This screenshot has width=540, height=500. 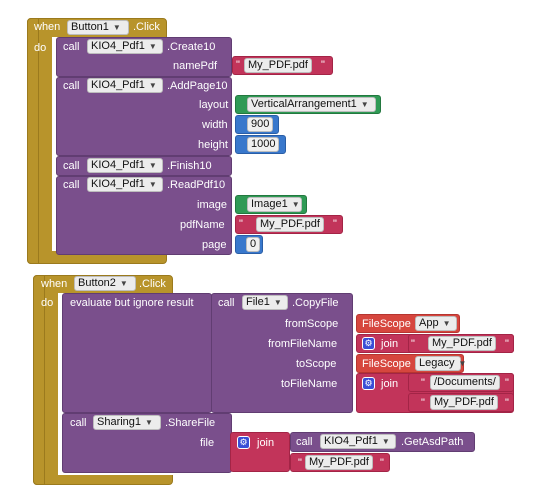 I want to click on scope-app-dropdown: App ▼, so click(x=436, y=323).